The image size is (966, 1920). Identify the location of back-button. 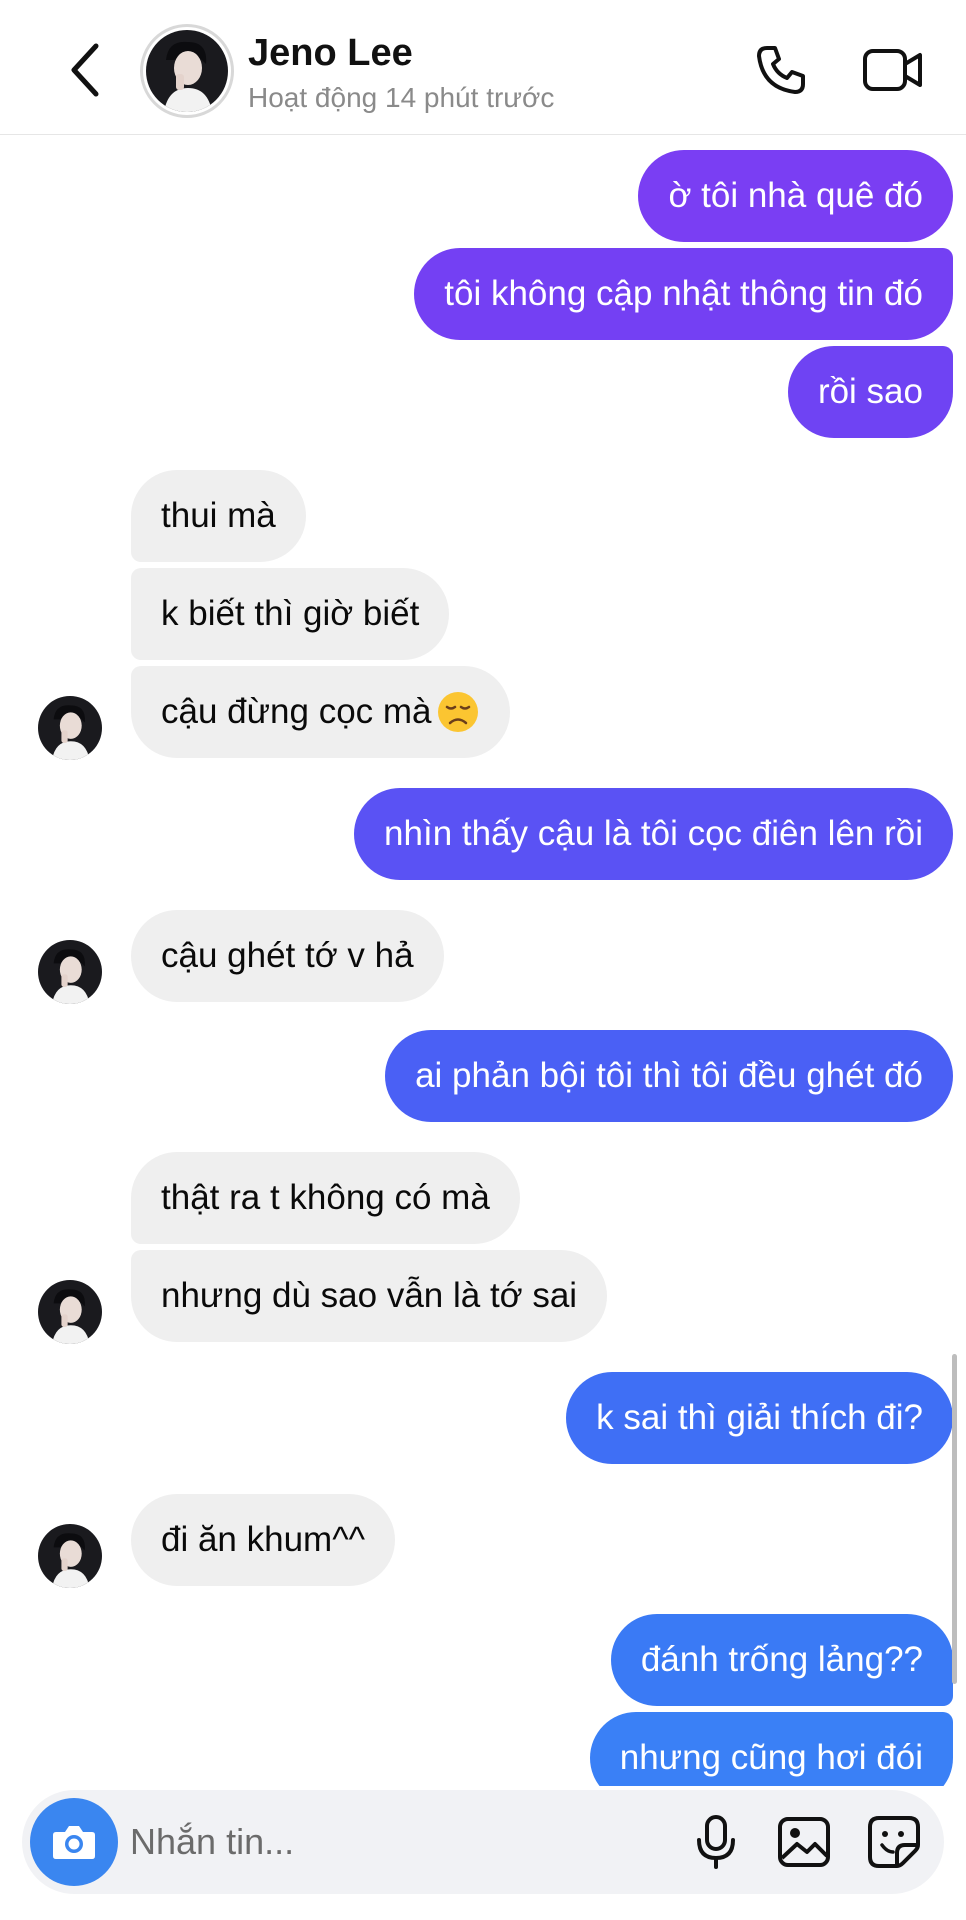
(85, 70).